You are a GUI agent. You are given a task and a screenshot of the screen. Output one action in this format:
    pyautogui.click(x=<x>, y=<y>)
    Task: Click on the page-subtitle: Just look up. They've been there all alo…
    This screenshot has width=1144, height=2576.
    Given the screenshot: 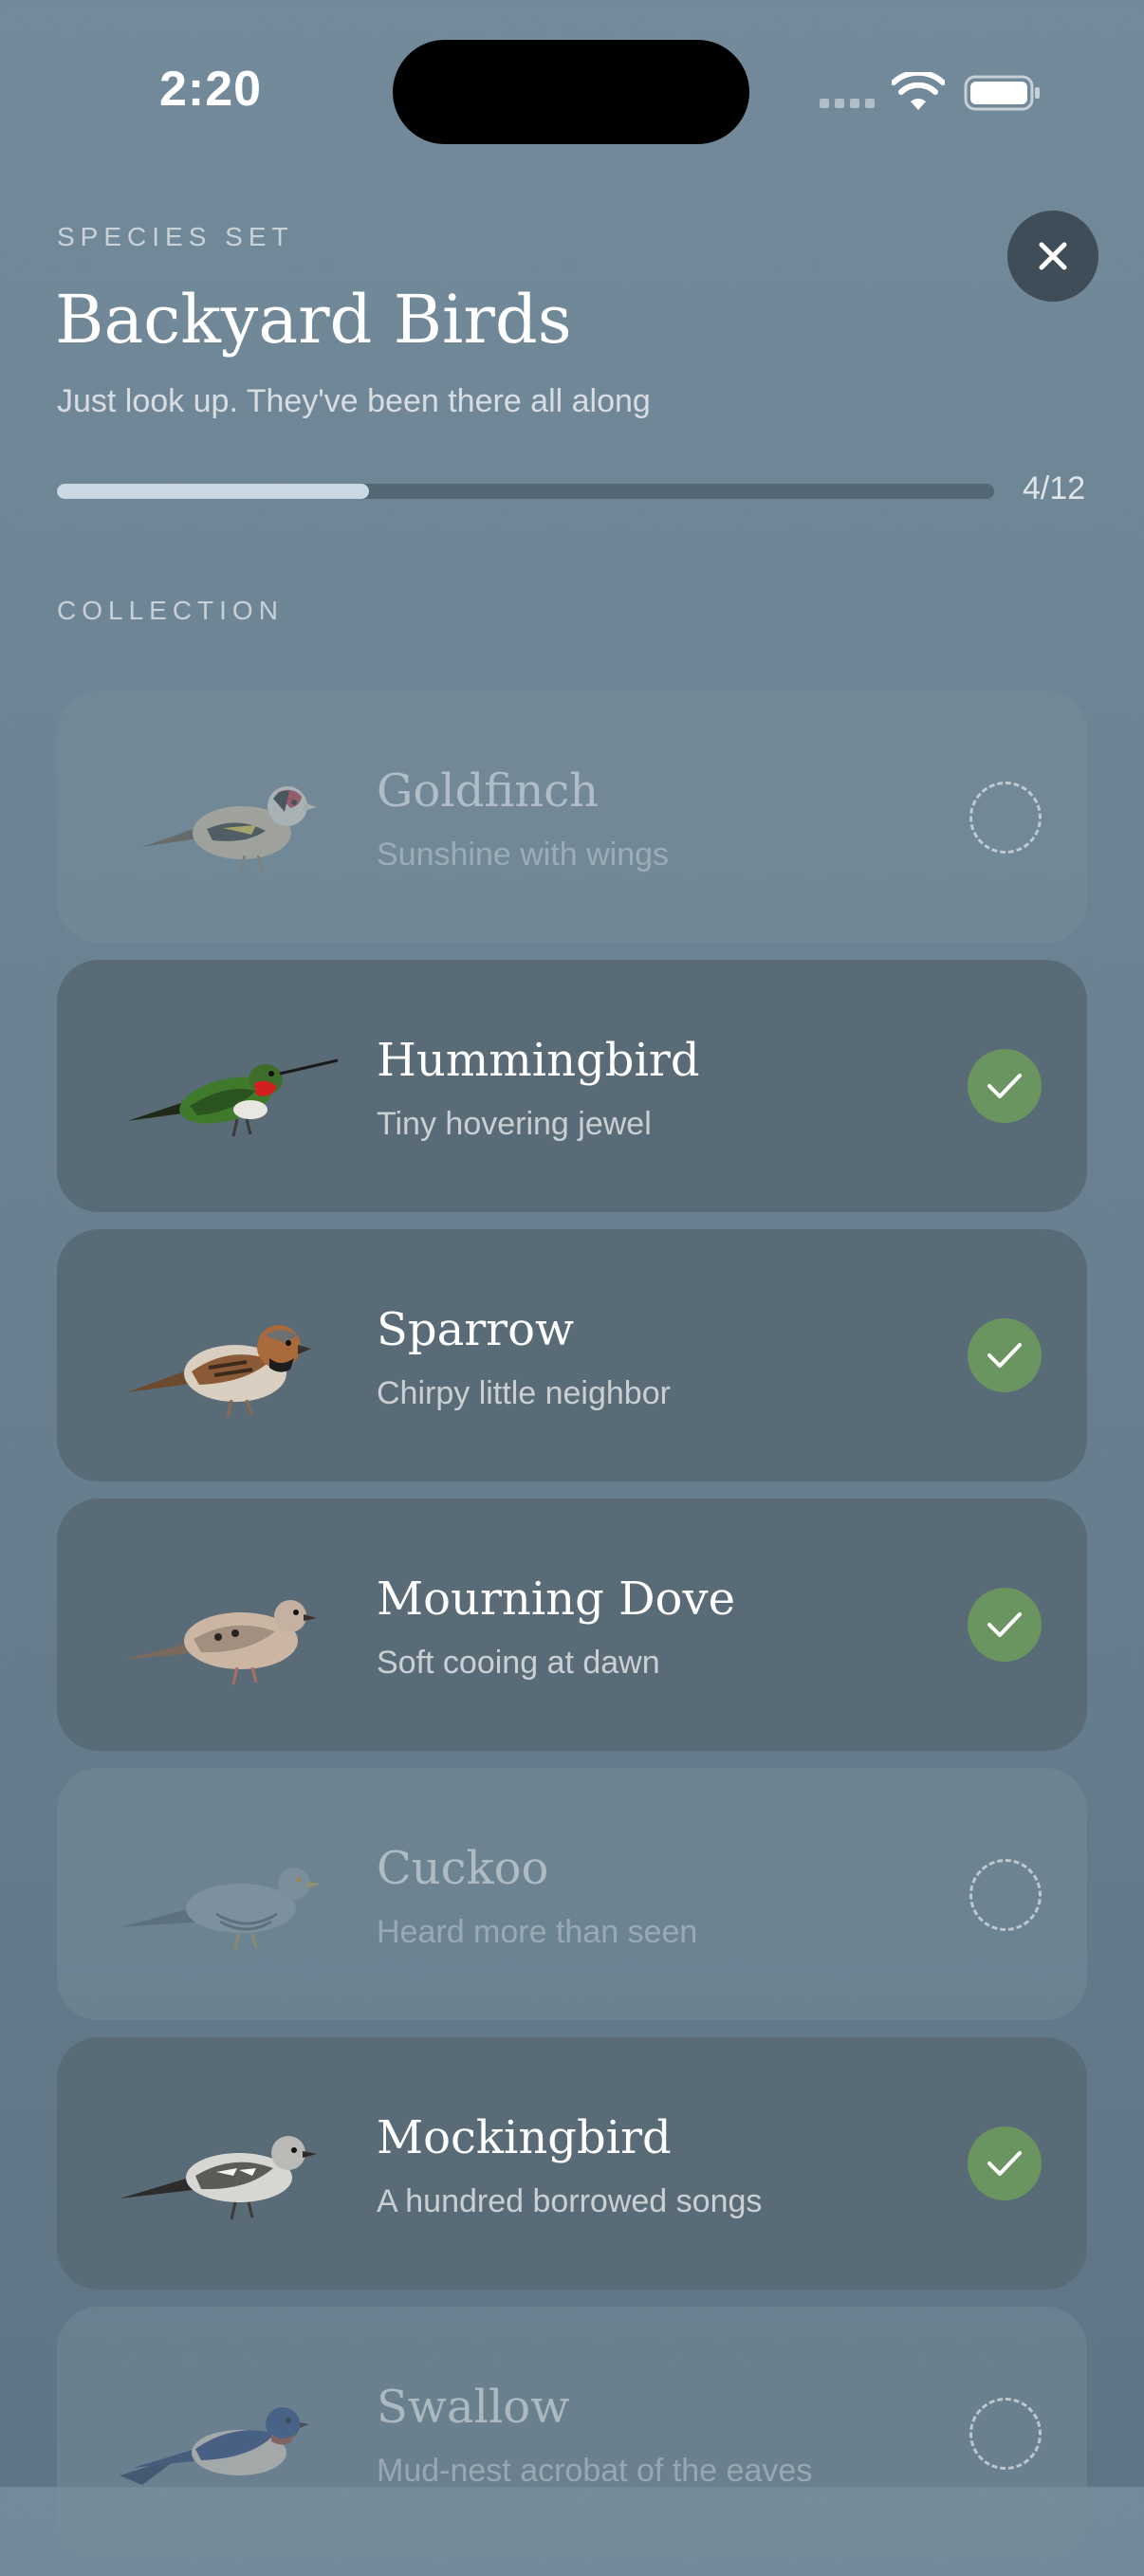 What is the action you would take?
    pyautogui.click(x=354, y=401)
    